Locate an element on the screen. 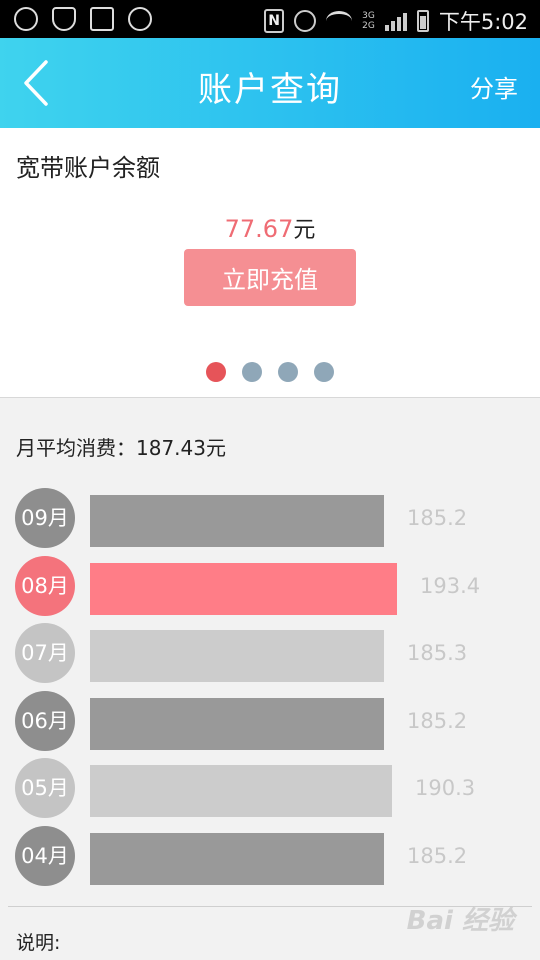 Image resolution: width=540 pixels, height=960 pixels. month-row: 08月 193.4 is located at coordinates (270, 586).